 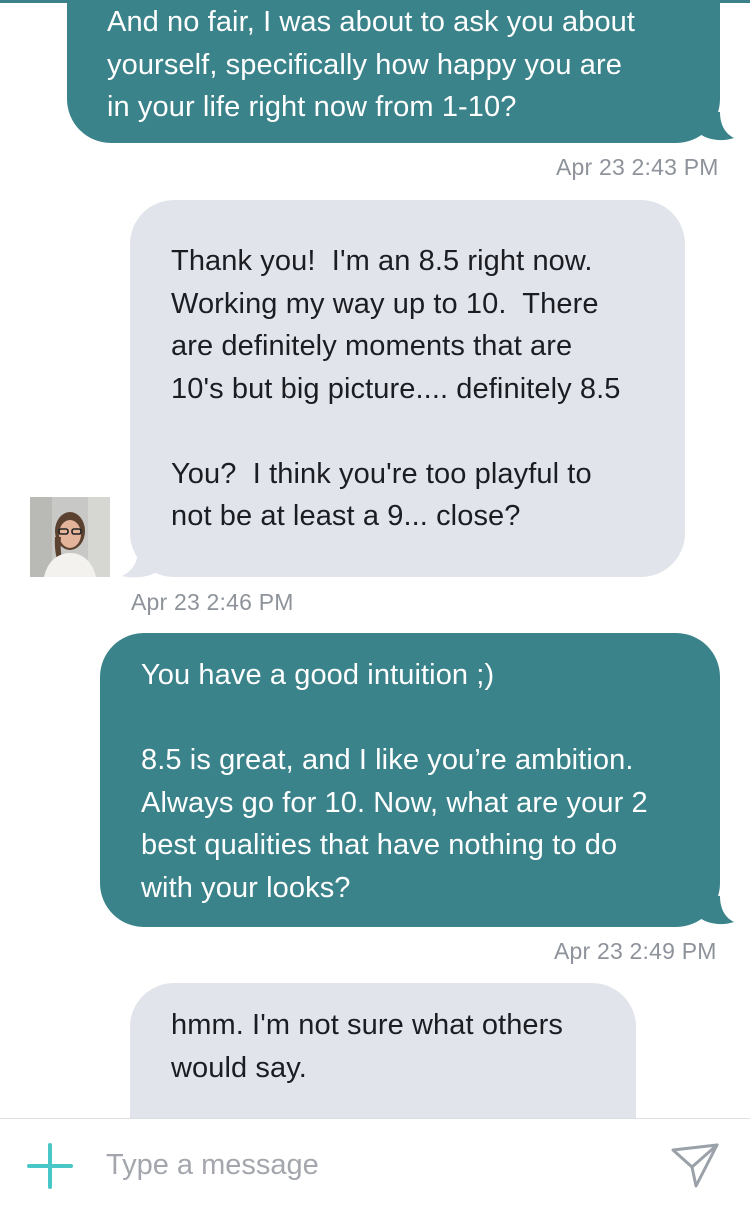 What do you see at coordinates (212, 602) in the screenshot?
I see `message-timestamp: Apr 23 2:46 PM` at bounding box center [212, 602].